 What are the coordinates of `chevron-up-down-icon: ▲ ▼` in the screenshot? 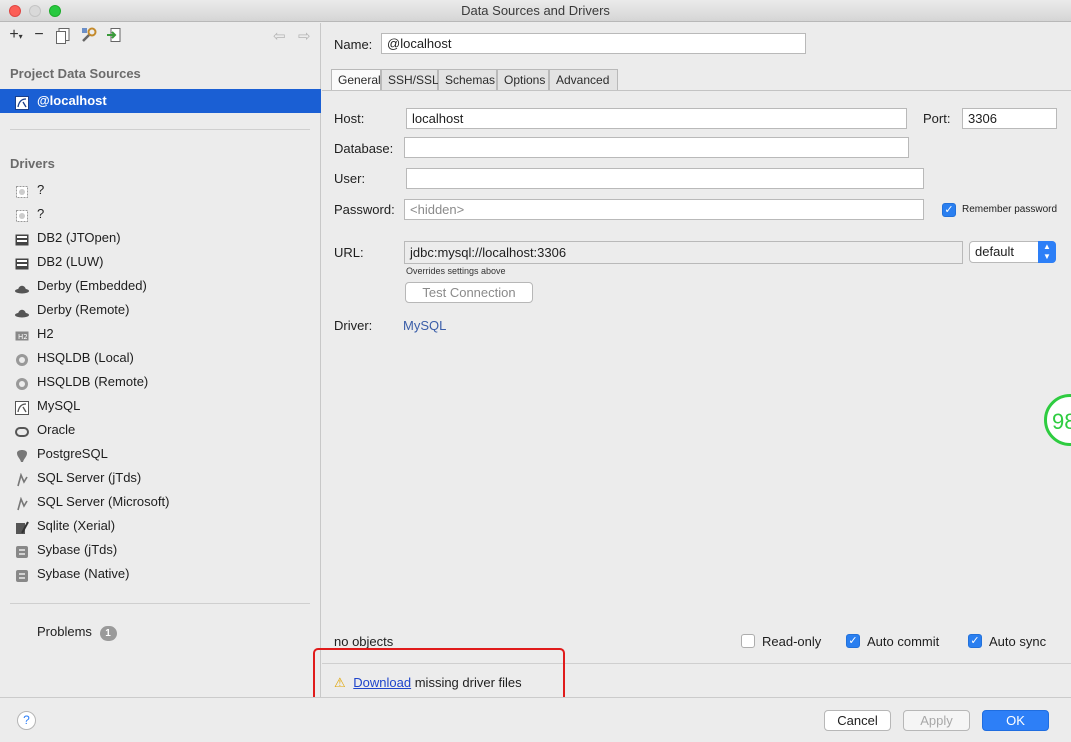 It's located at (1047, 252).